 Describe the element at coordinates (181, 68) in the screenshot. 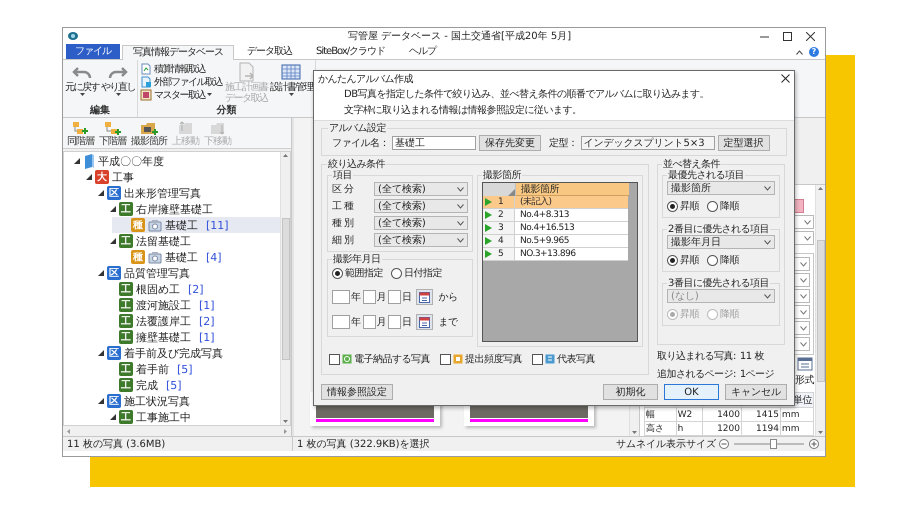

I see `ribbon-button: 積算情報取込` at that location.